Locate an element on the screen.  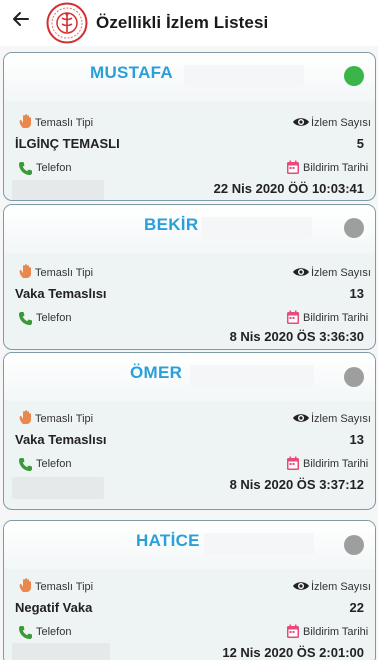
follow-count-value: 5 is located at coordinates (360, 143).